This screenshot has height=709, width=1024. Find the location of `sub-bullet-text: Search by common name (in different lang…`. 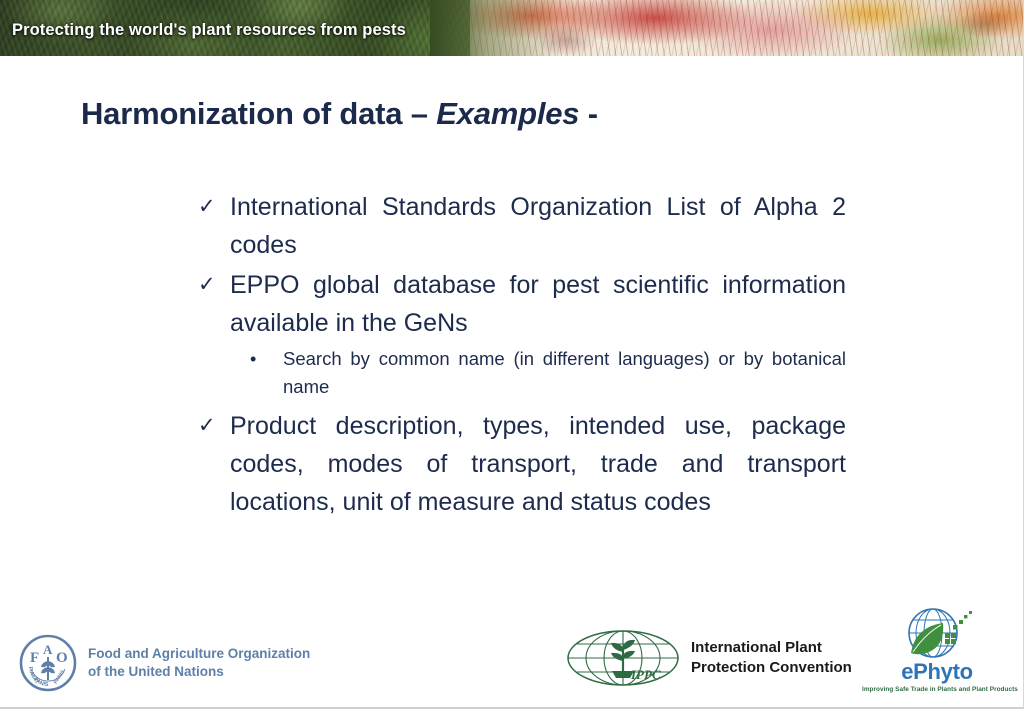

sub-bullet-text: Search by common name (in different lang… is located at coordinates (564, 372).